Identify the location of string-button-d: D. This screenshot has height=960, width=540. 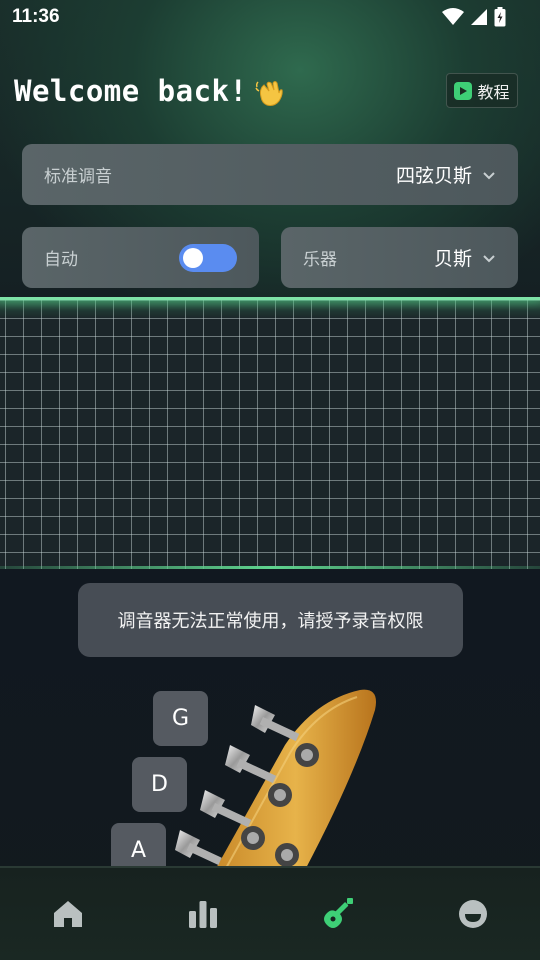
(159, 784).